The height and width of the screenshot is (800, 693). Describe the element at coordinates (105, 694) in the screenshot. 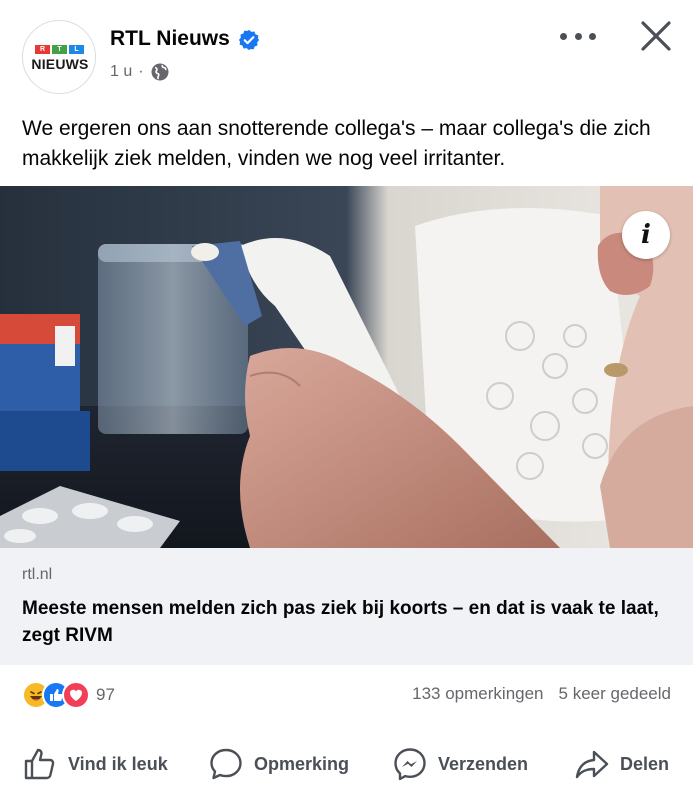

I see `reaction-count: 97` at that location.